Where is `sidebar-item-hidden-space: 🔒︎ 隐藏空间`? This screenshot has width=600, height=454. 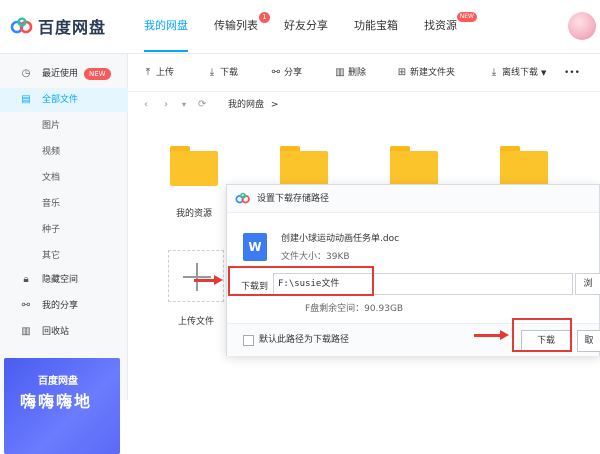
sidebar-item-hidden-space: 🔒︎ 隐藏空间 is located at coordinates (64, 280).